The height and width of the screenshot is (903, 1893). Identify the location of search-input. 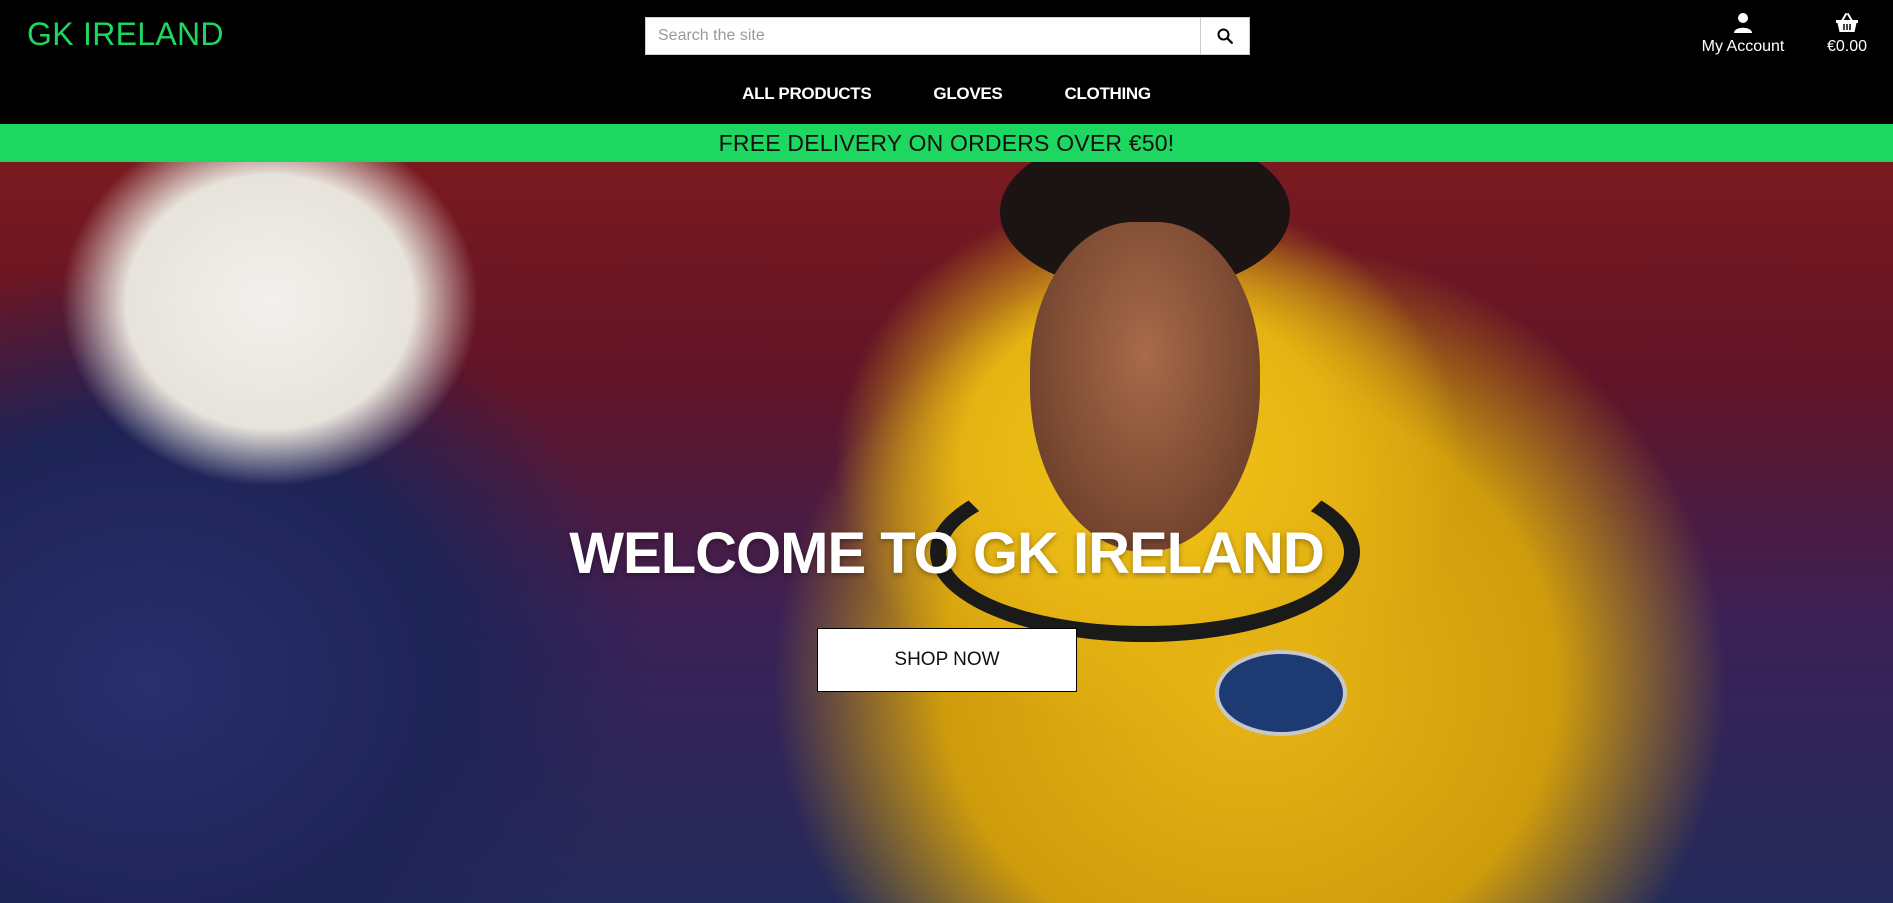
(922, 36).